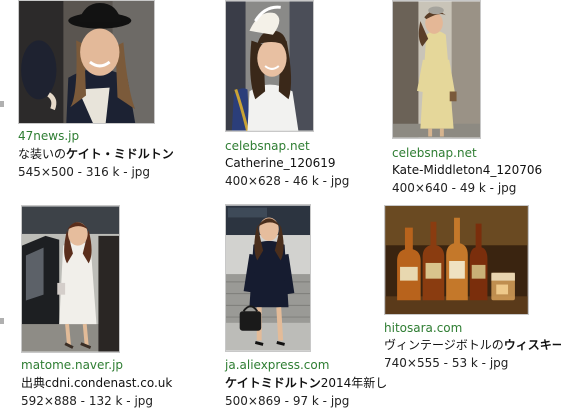 This screenshot has width=561, height=416. What do you see at coordinates (287, 401) in the screenshot?
I see `result-meta: 500×869 - 97 k - jpg` at bounding box center [287, 401].